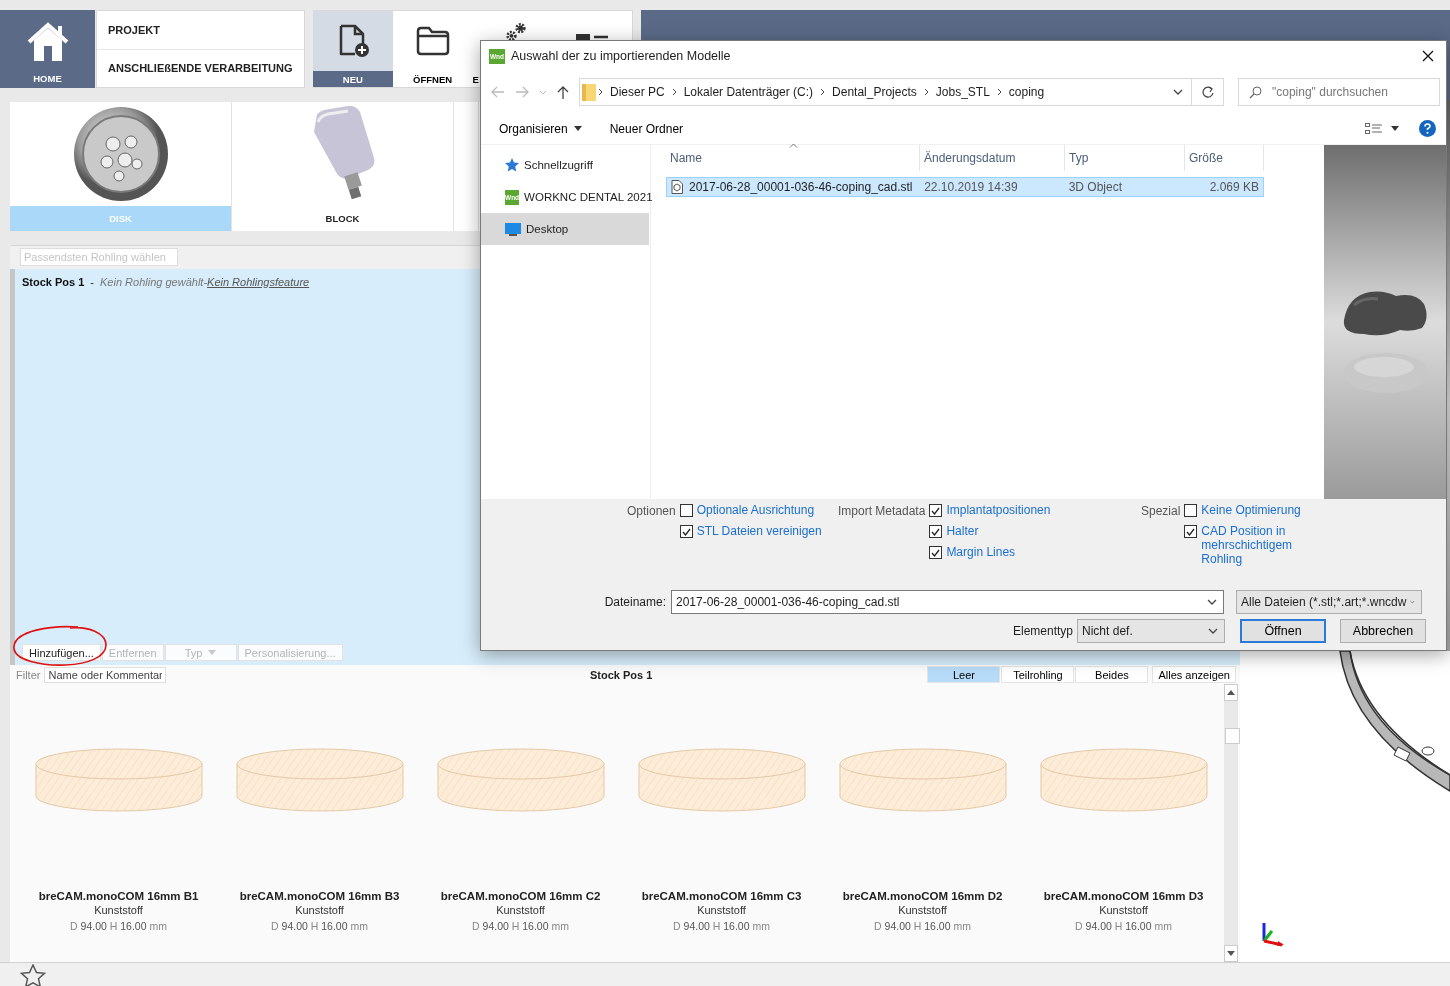 The image size is (1450, 986). I want to click on stock-name: breCAM.monoCOM 16mm D2, so click(922, 896).